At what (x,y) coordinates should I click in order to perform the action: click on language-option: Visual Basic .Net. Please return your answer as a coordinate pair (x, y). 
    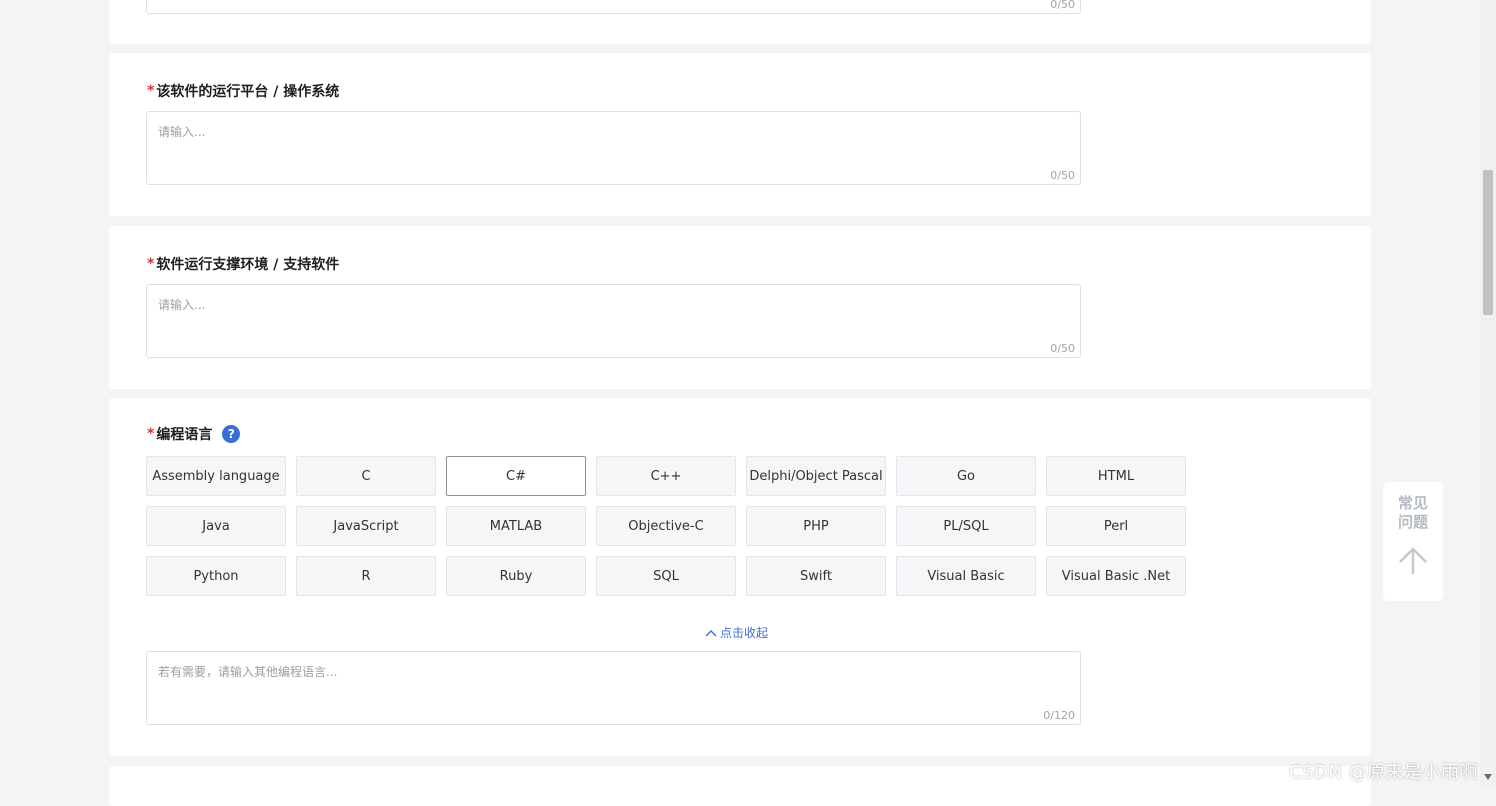
    Looking at the image, I should click on (1116, 576).